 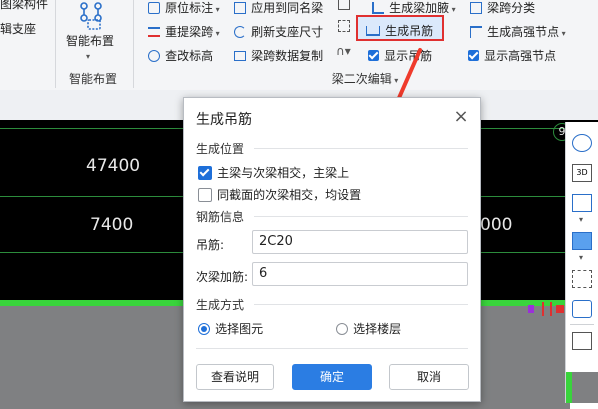 What do you see at coordinates (235, 377) in the screenshot?
I see `help-button: 查看说明` at bounding box center [235, 377].